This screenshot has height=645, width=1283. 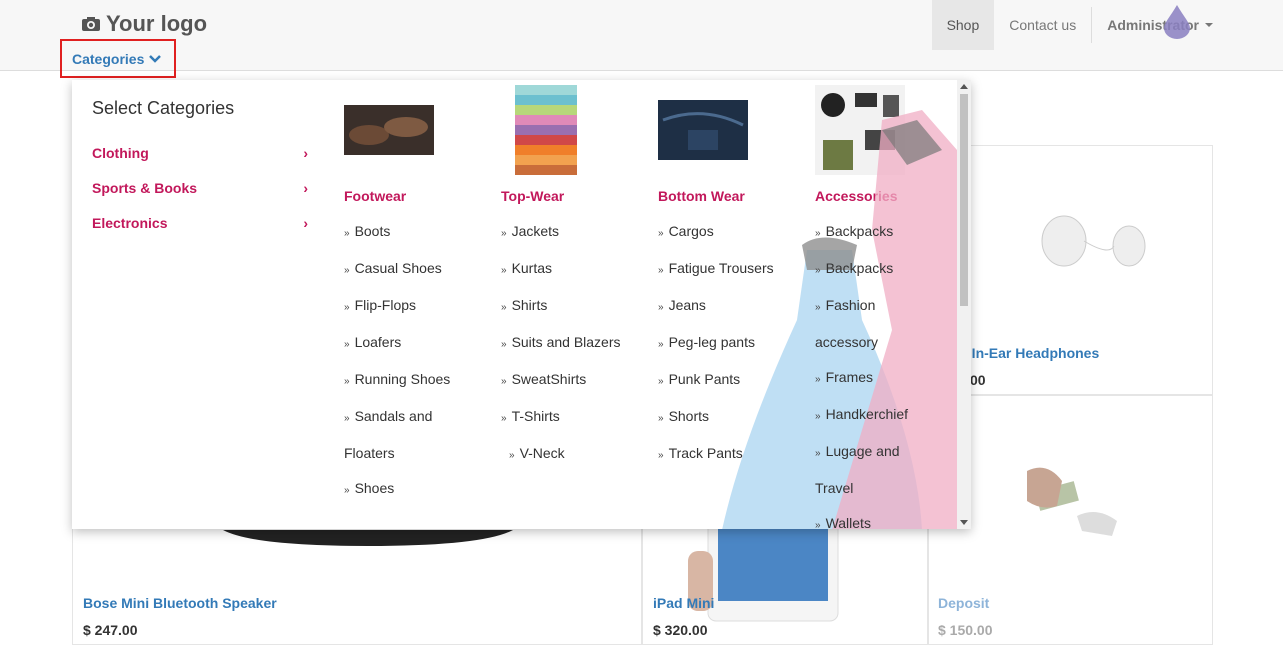 I want to click on subcategory-item: » Fashion, so click(x=893, y=306).